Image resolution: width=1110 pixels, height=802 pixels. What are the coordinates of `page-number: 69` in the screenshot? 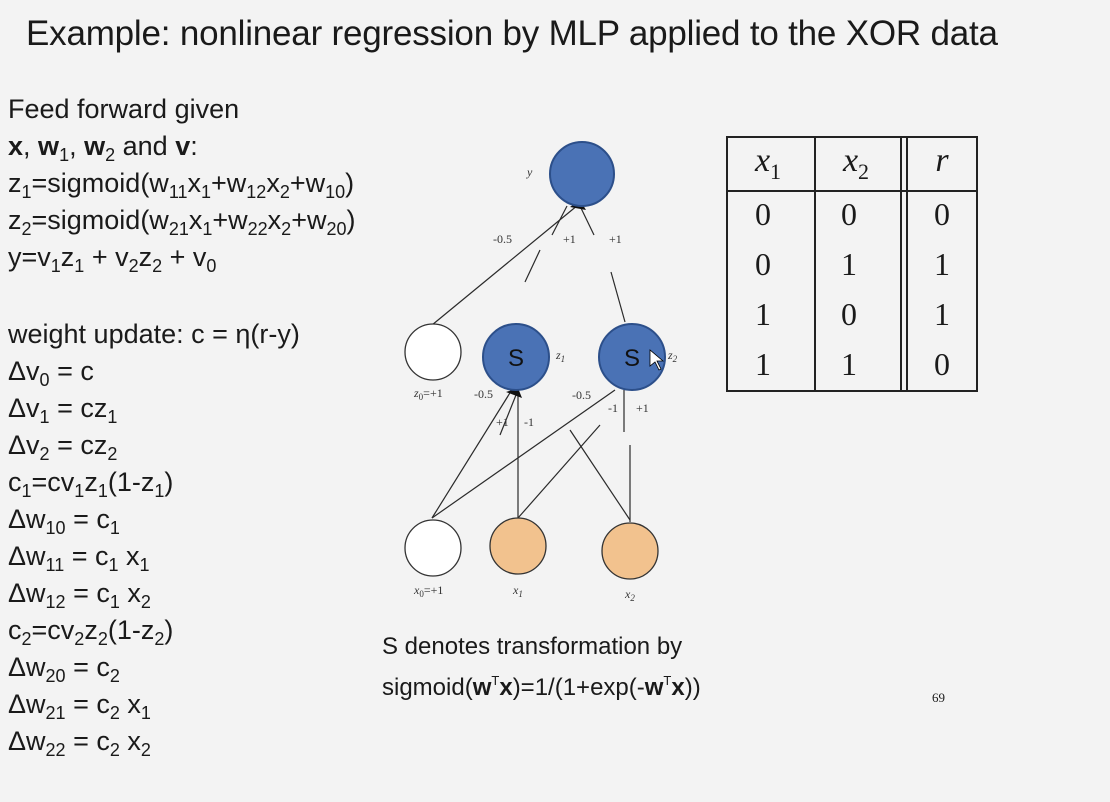 It's located at (938, 697).